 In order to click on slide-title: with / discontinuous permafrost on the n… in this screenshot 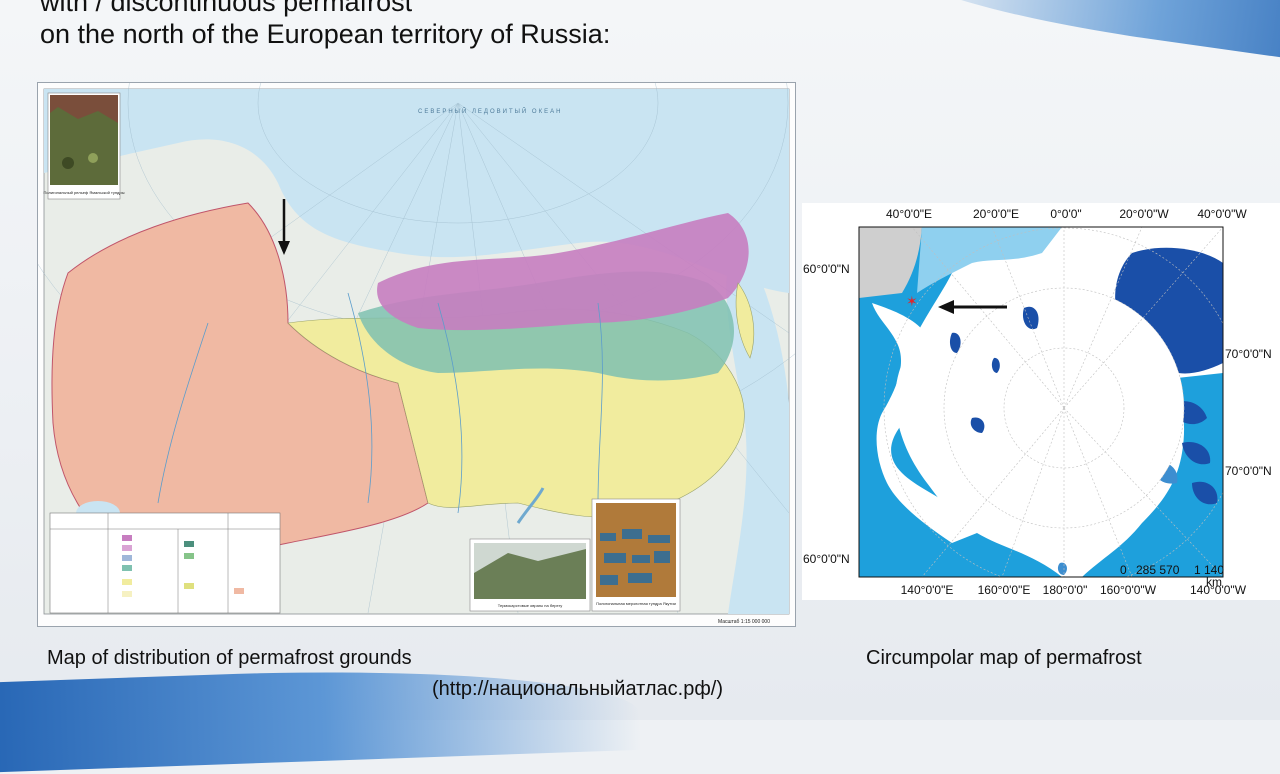, I will do `click(325, 25)`.